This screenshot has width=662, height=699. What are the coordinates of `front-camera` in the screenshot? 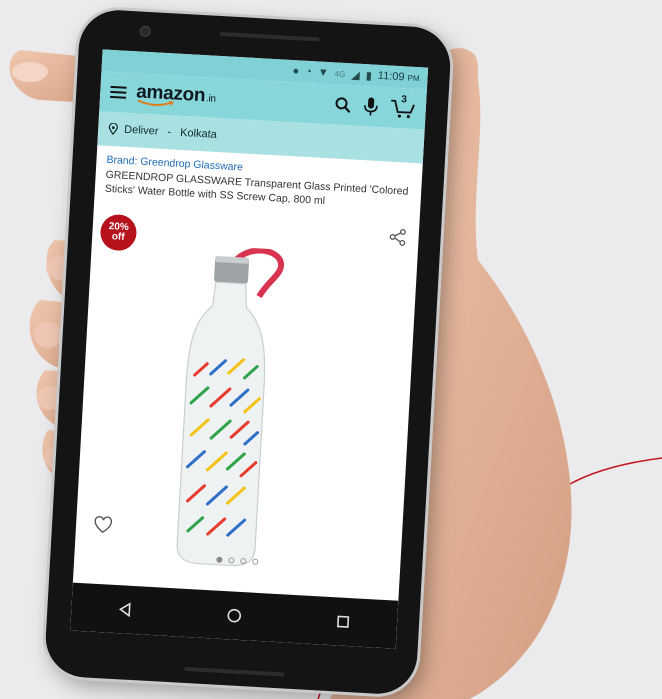 It's located at (145, 31).